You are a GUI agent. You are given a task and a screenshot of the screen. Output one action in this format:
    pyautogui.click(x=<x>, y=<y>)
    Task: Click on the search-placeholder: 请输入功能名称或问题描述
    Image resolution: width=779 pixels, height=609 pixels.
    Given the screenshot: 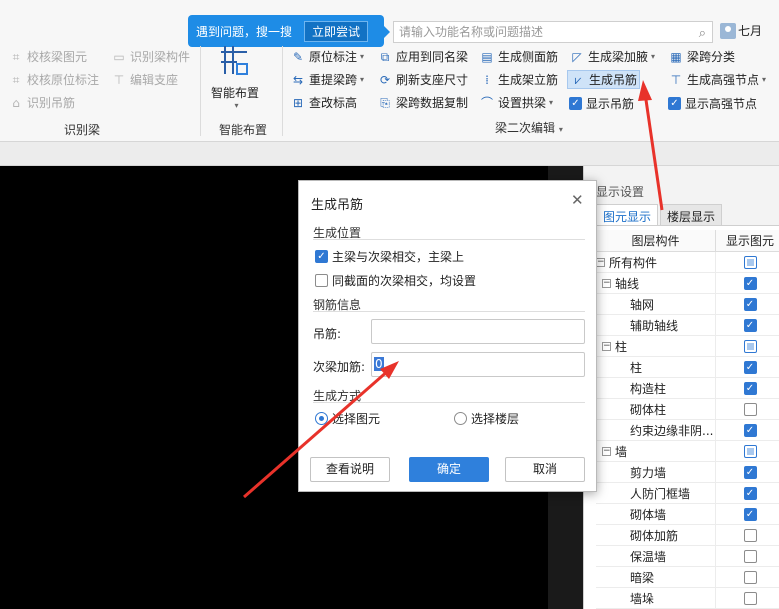 What is the action you would take?
    pyautogui.click(x=471, y=32)
    